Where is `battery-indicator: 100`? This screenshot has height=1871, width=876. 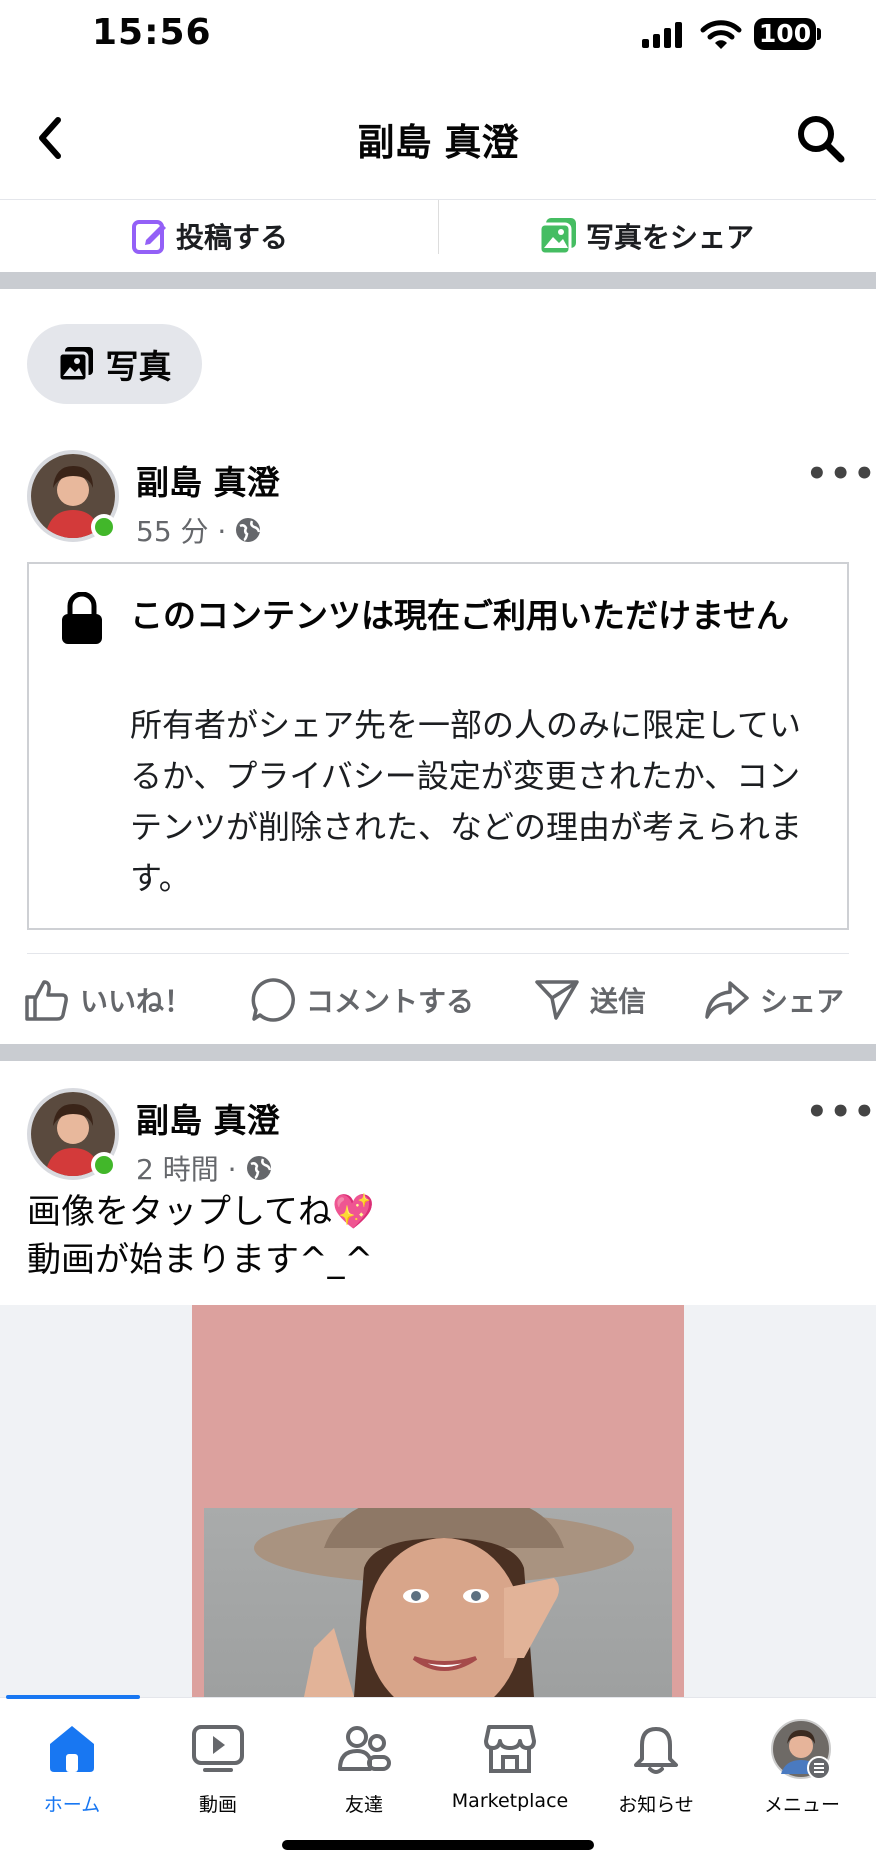 battery-indicator: 100 is located at coordinates (785, 34).